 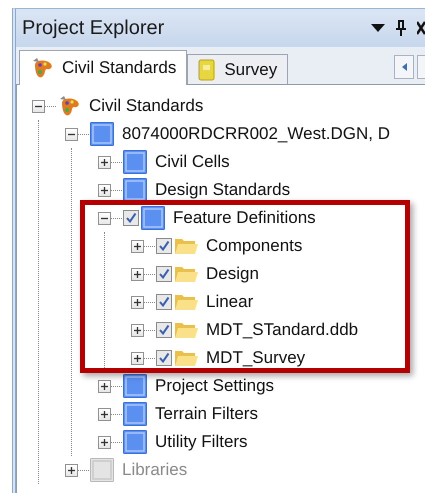 I want to click on tree-item: Civil Standards, so click(x=146, y=106).